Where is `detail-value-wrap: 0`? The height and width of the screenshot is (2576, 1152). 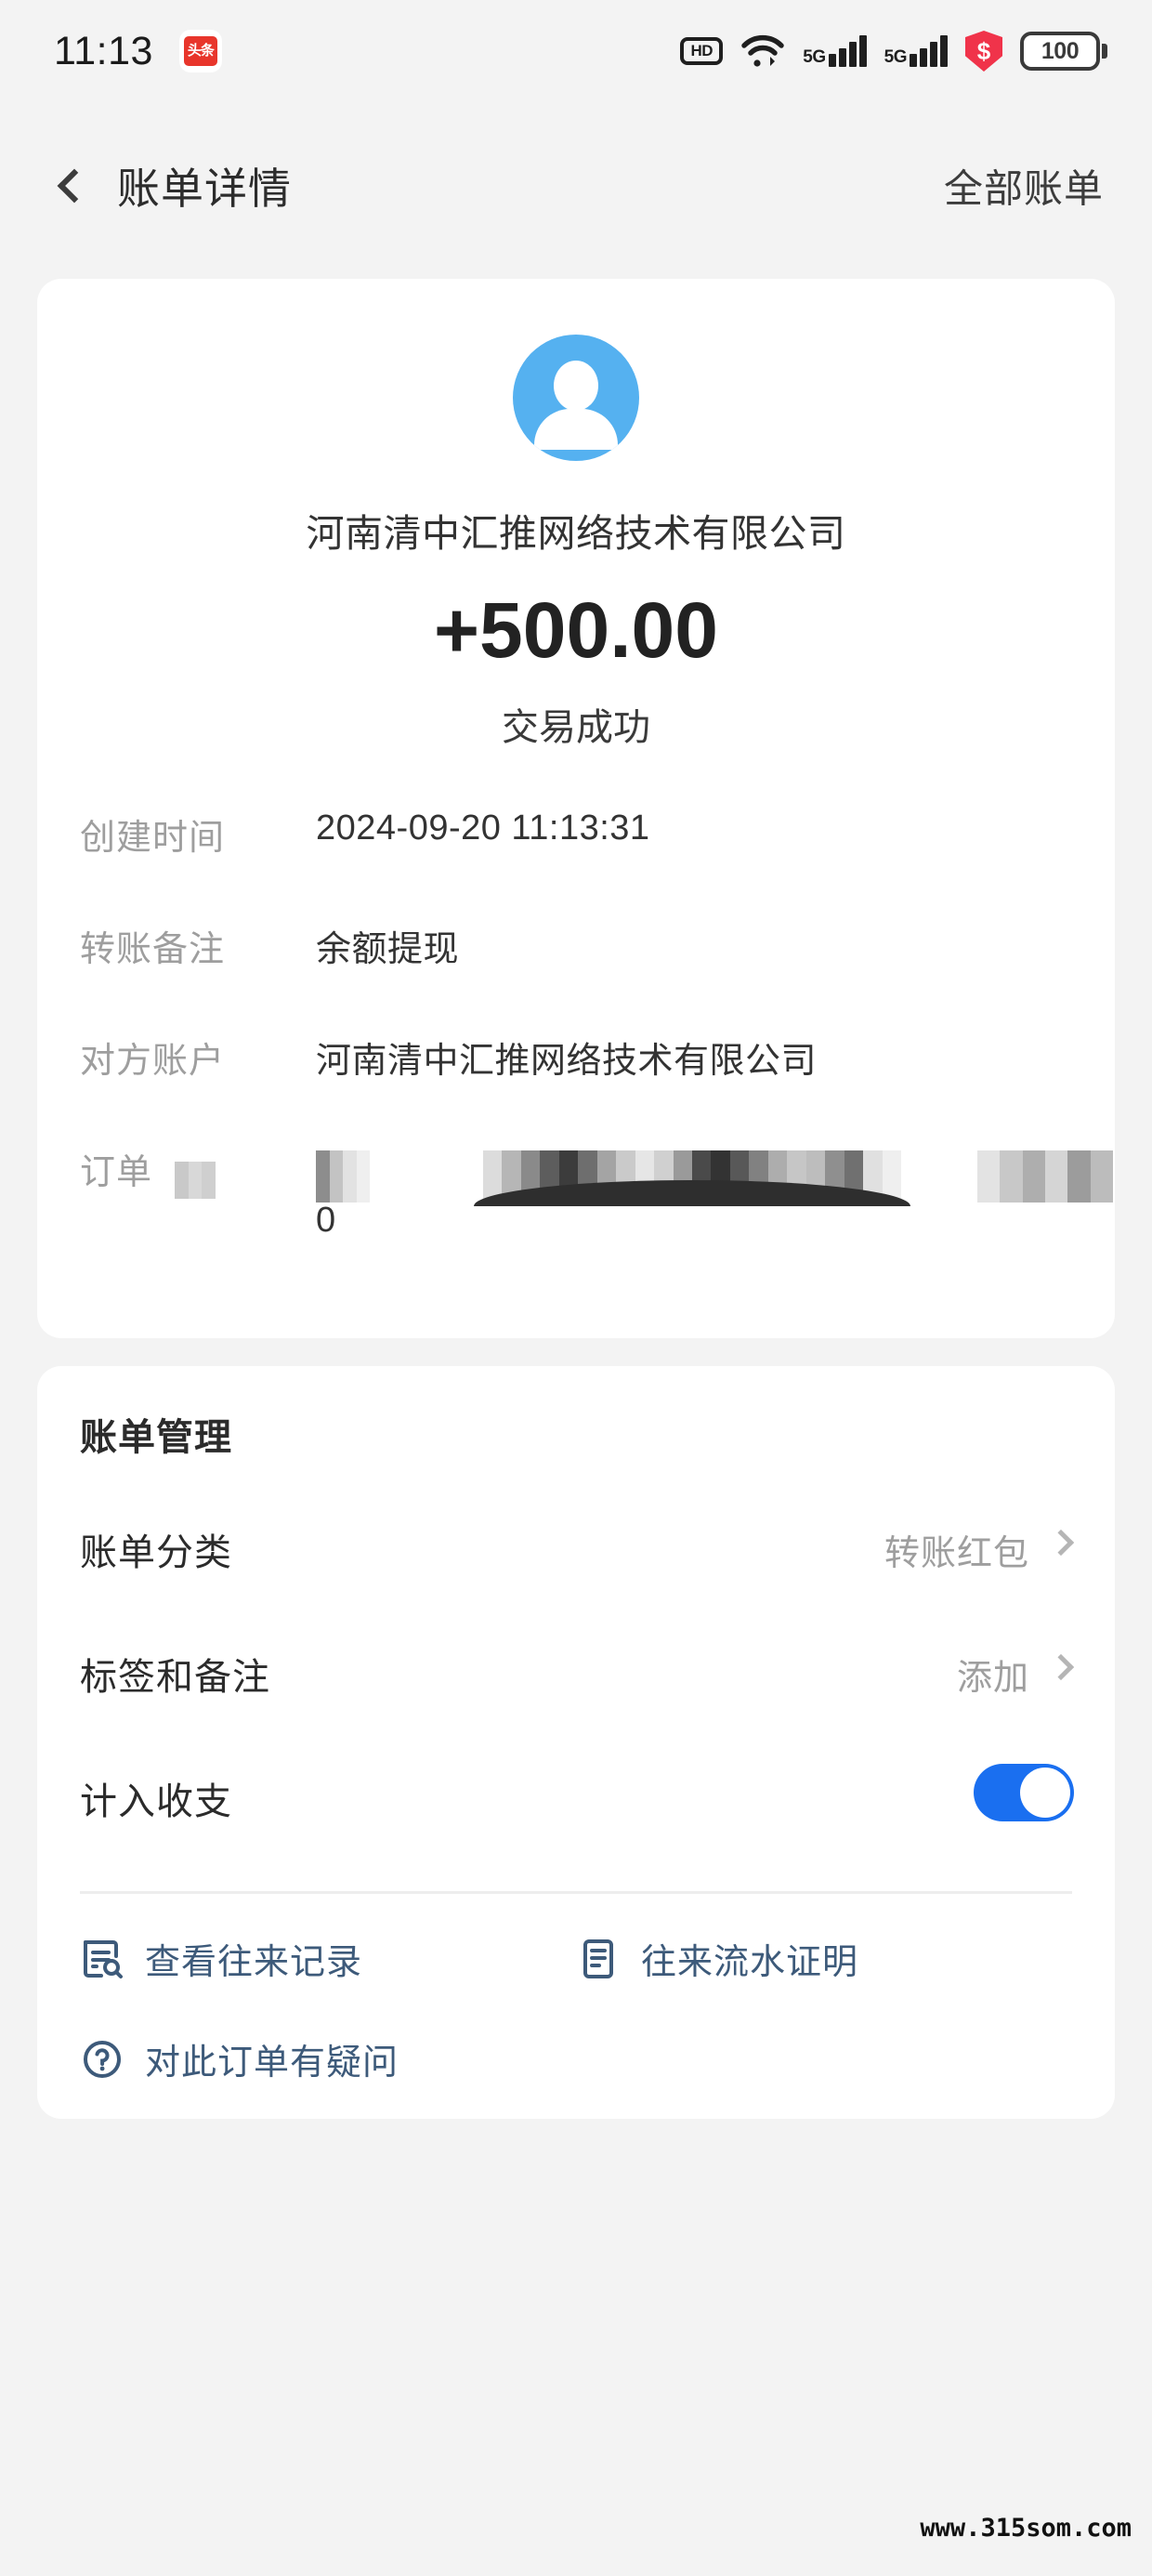
detail-value-wrap: 0 is located at coordinates (326, 1220).